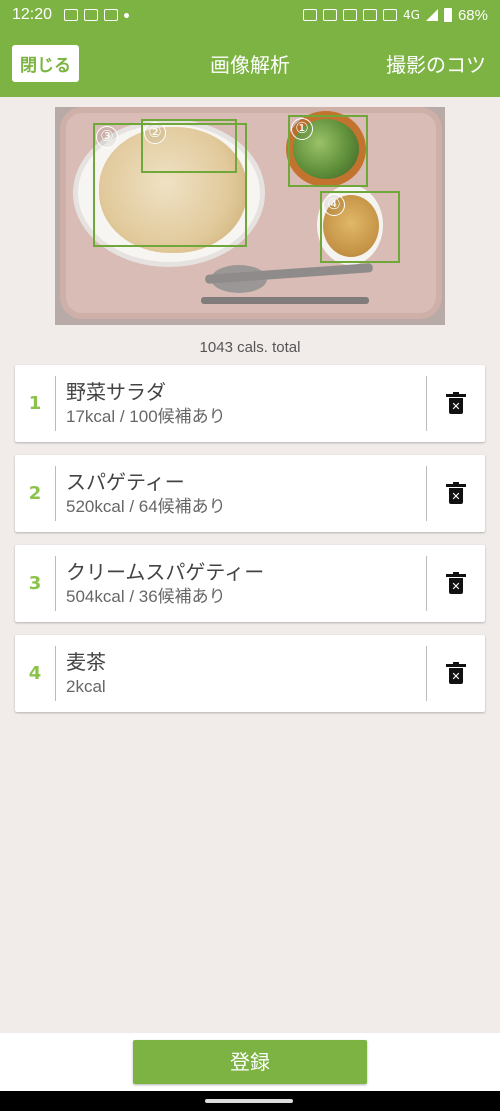 This screenshot has height=1111, width=500. Describe the element at coordinates (241, 494) in the screenshot. I see `item-text: スパゲティー 520kcal / 64候補あり` at that location.